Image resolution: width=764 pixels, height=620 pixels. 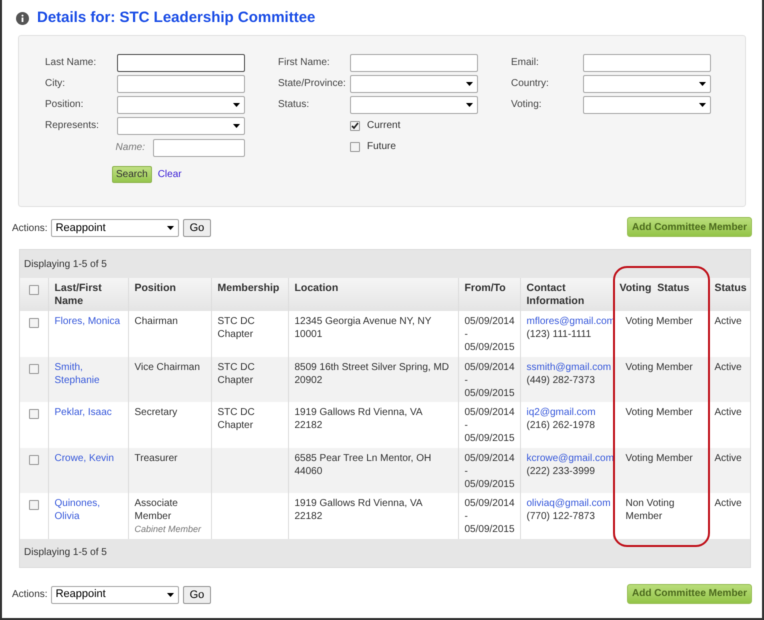 What do you see at coordinates (661, 288) in the screenshot?
I see `column-header: Voting Status` at bounding box center [661, 288].